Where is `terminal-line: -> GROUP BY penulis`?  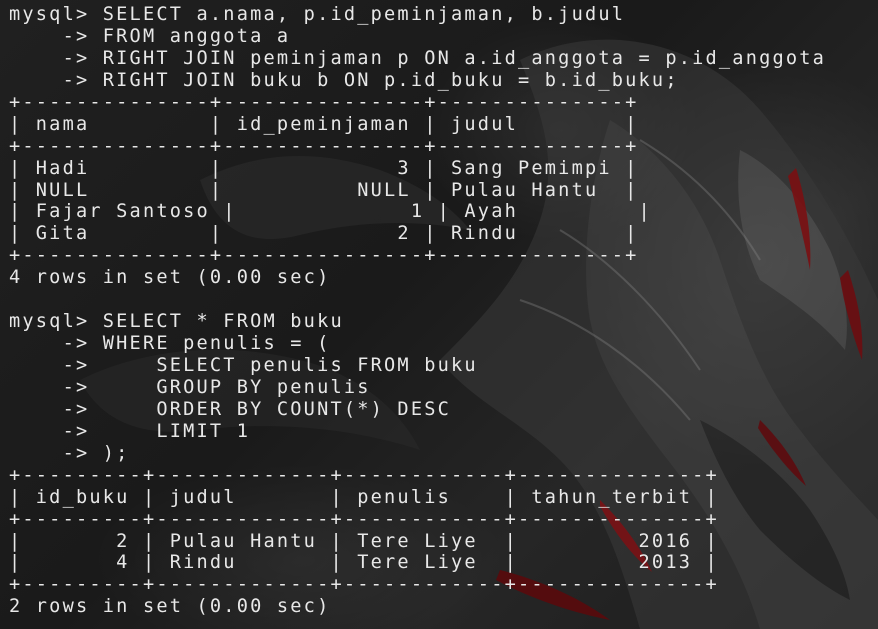 terminal-line: -> GROUP BY penulis is located at coordinates (190, 387).